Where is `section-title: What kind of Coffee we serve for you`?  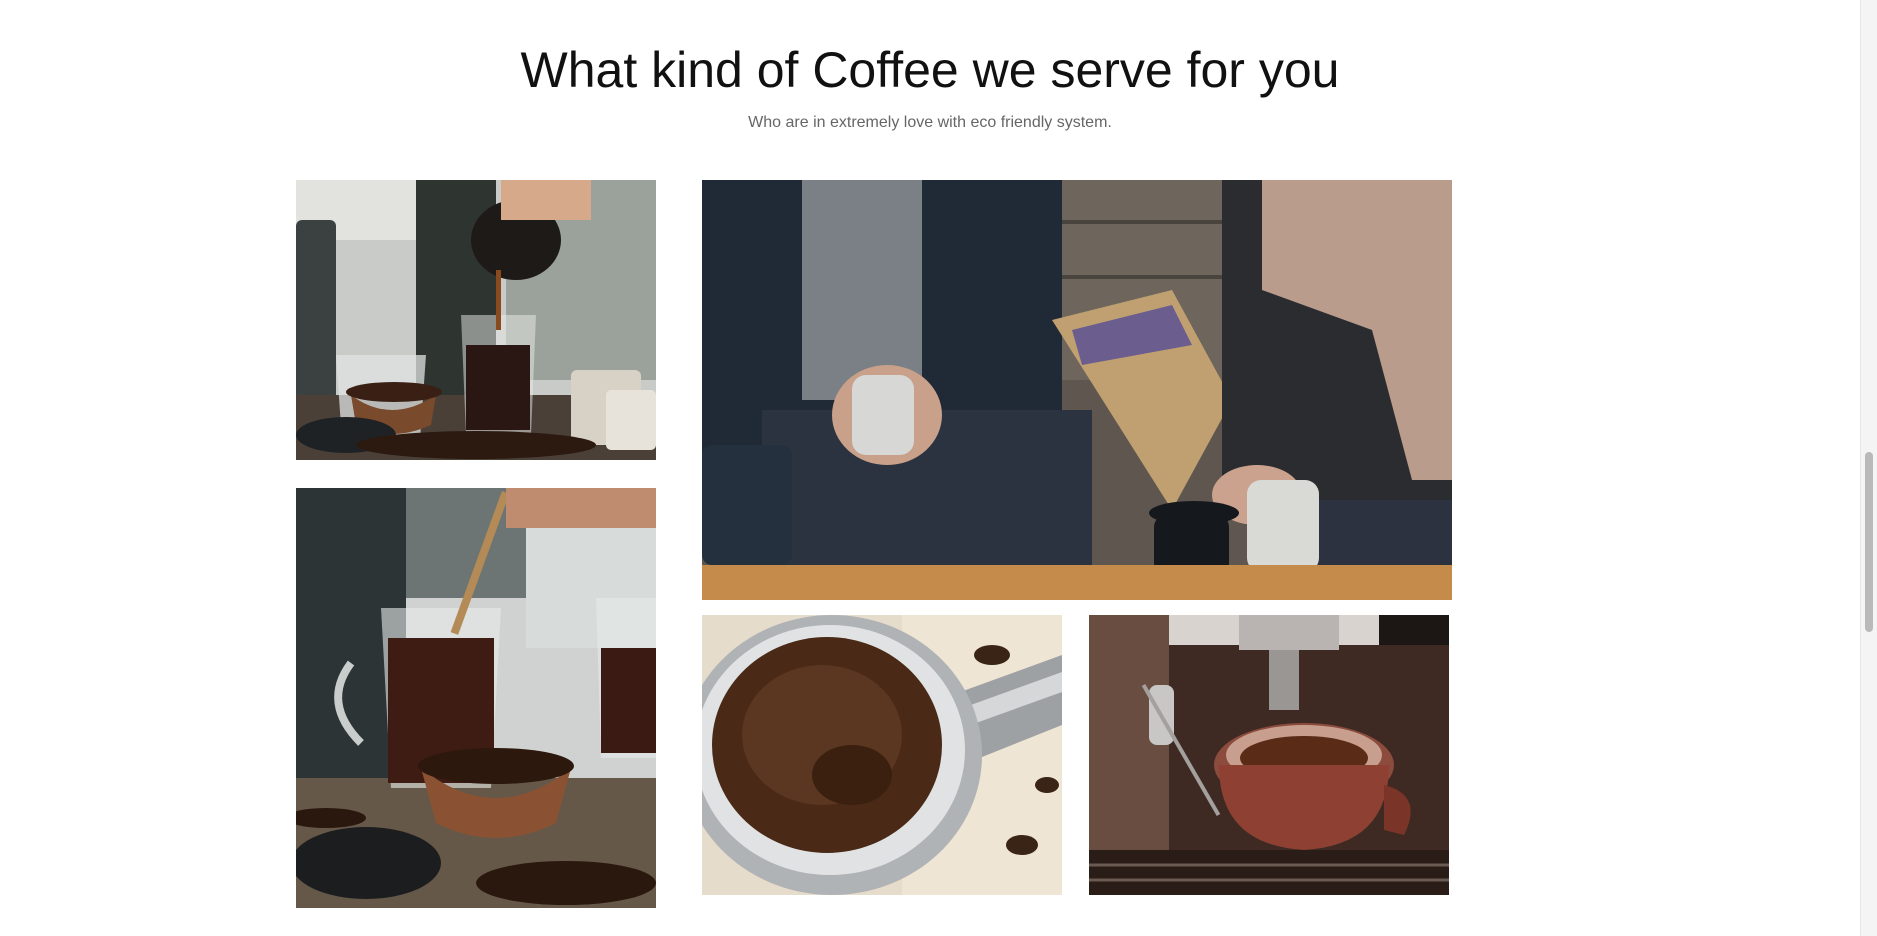
section-title: What kind of Coffee we serve for you is located at coordinates (930, 70).